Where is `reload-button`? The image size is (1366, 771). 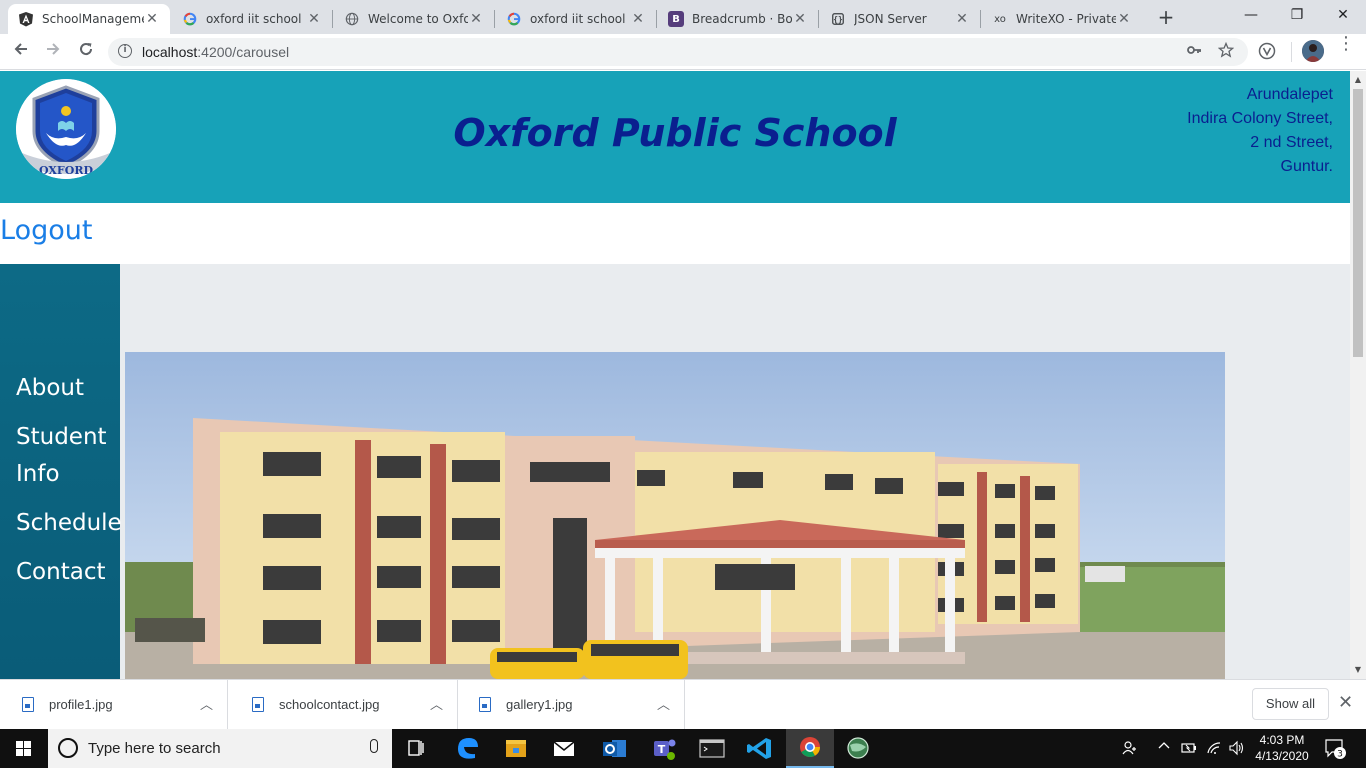 reload-button is located at coordinates (86, 52).